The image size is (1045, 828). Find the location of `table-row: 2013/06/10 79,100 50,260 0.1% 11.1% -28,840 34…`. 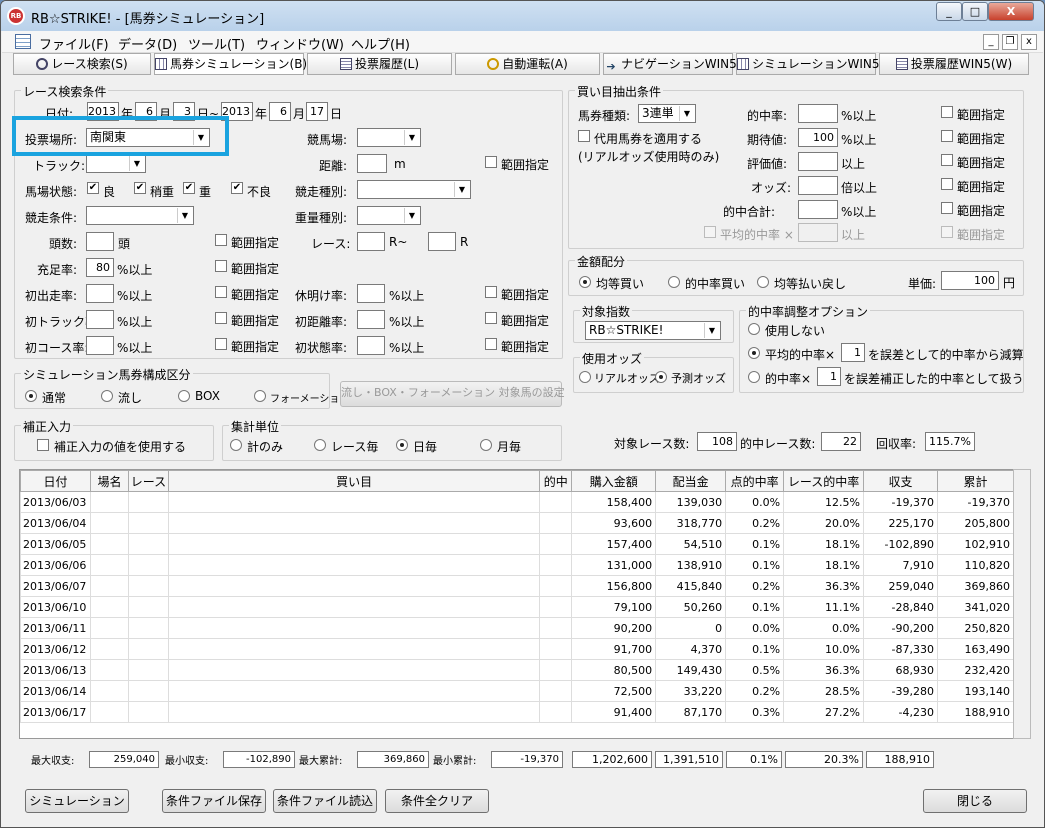

table-row: 2013/06/10 79,100 50,260 0.1% 11.1% -28,840 34… is located at coordinates (517, 607).